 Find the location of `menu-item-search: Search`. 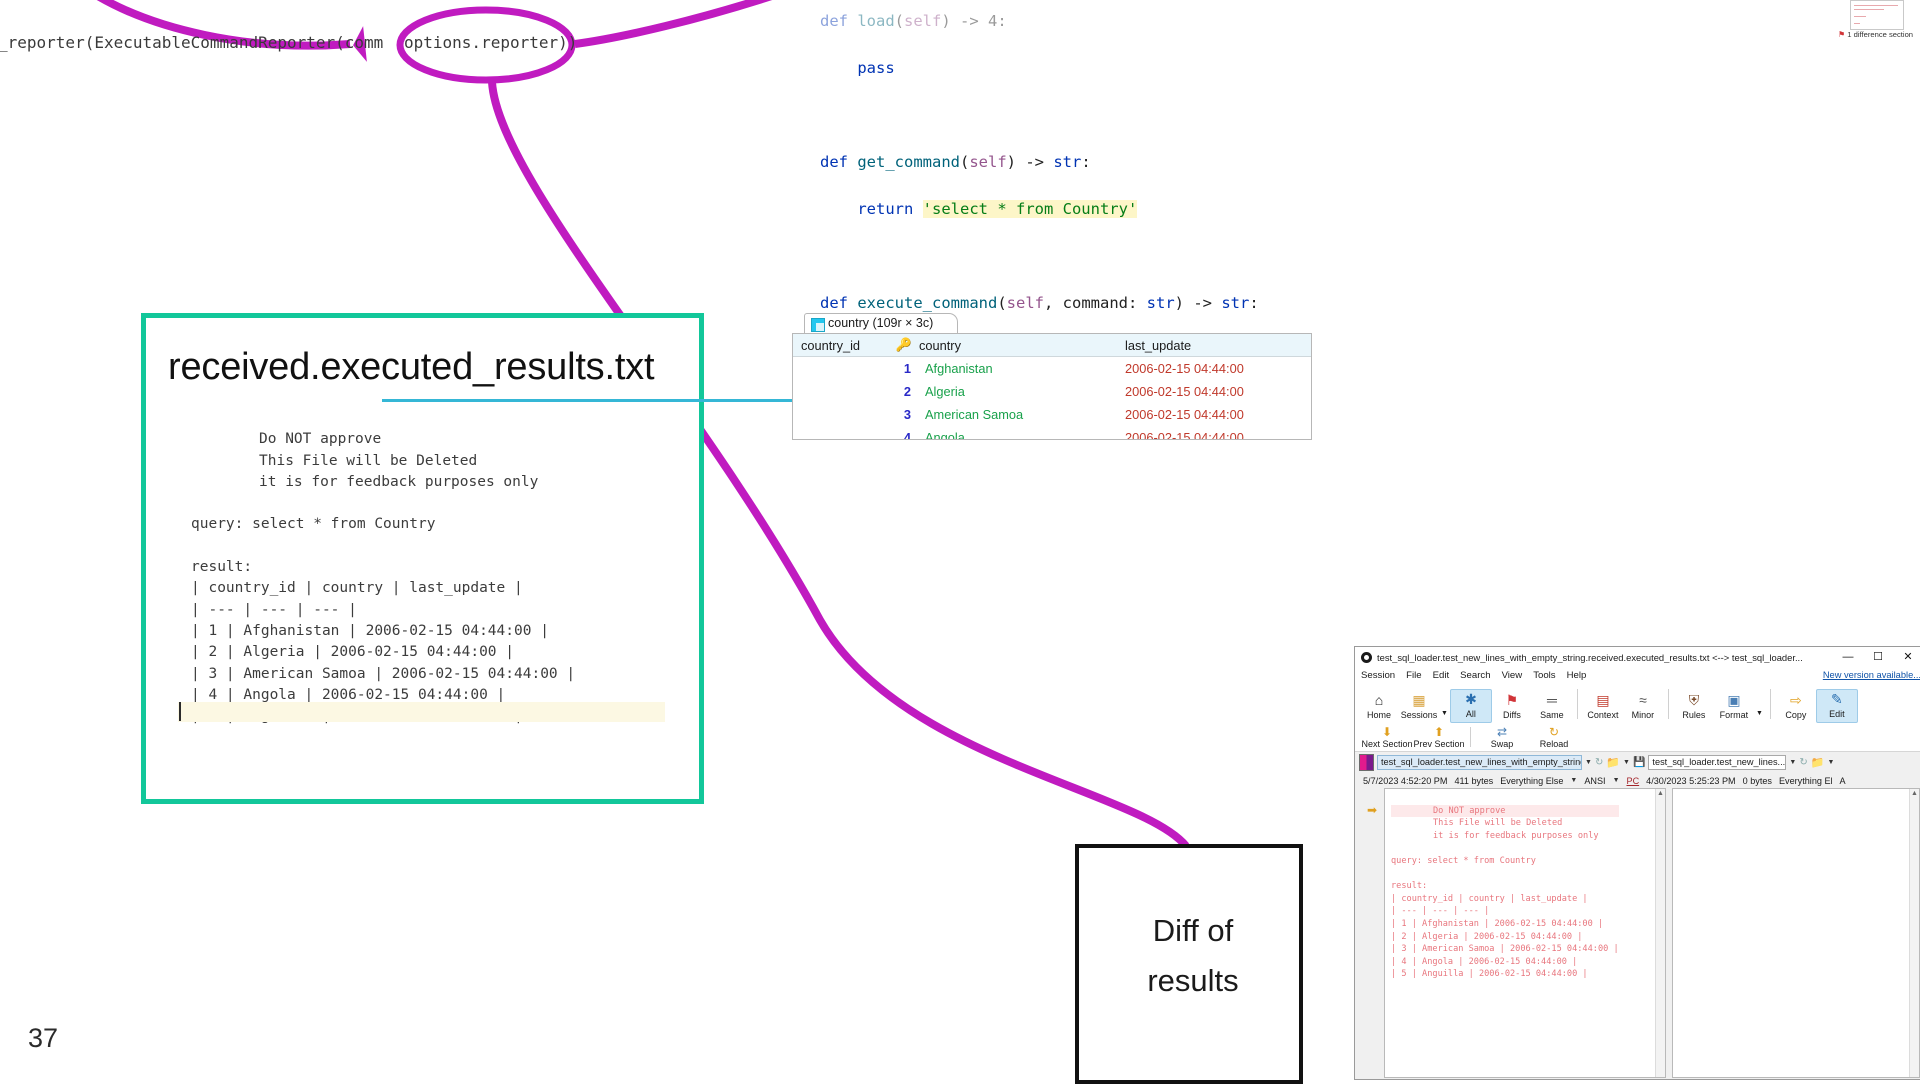

menu-item-search: Search is located at coordinates (1475, 675).